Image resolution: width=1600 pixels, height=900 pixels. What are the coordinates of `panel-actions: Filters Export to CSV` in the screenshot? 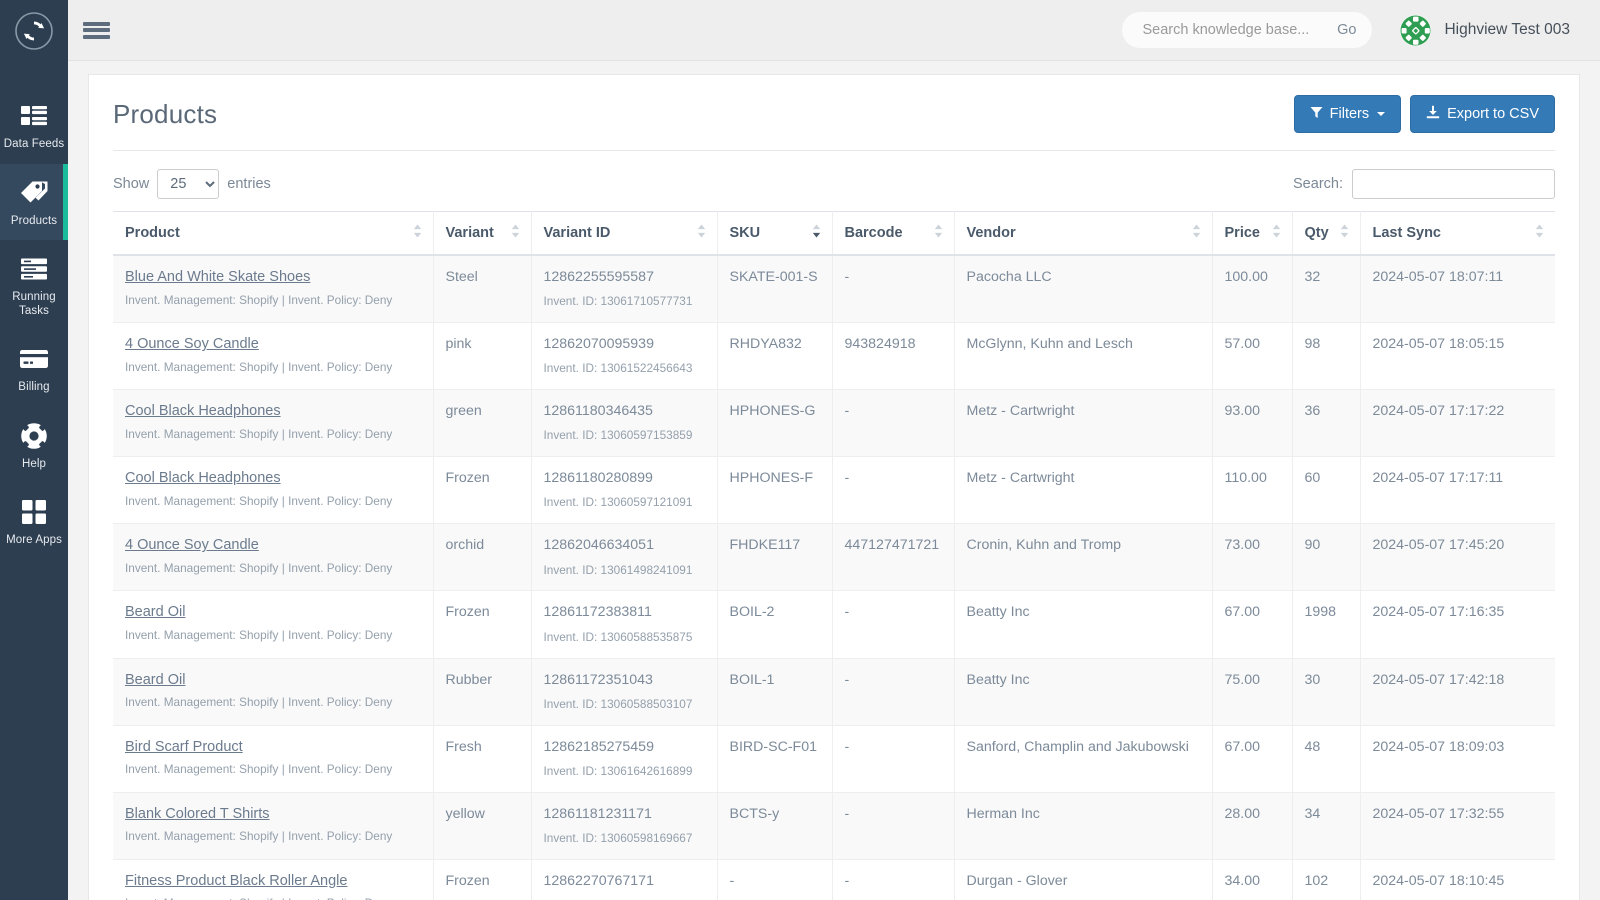 It's located at (1424, 114).